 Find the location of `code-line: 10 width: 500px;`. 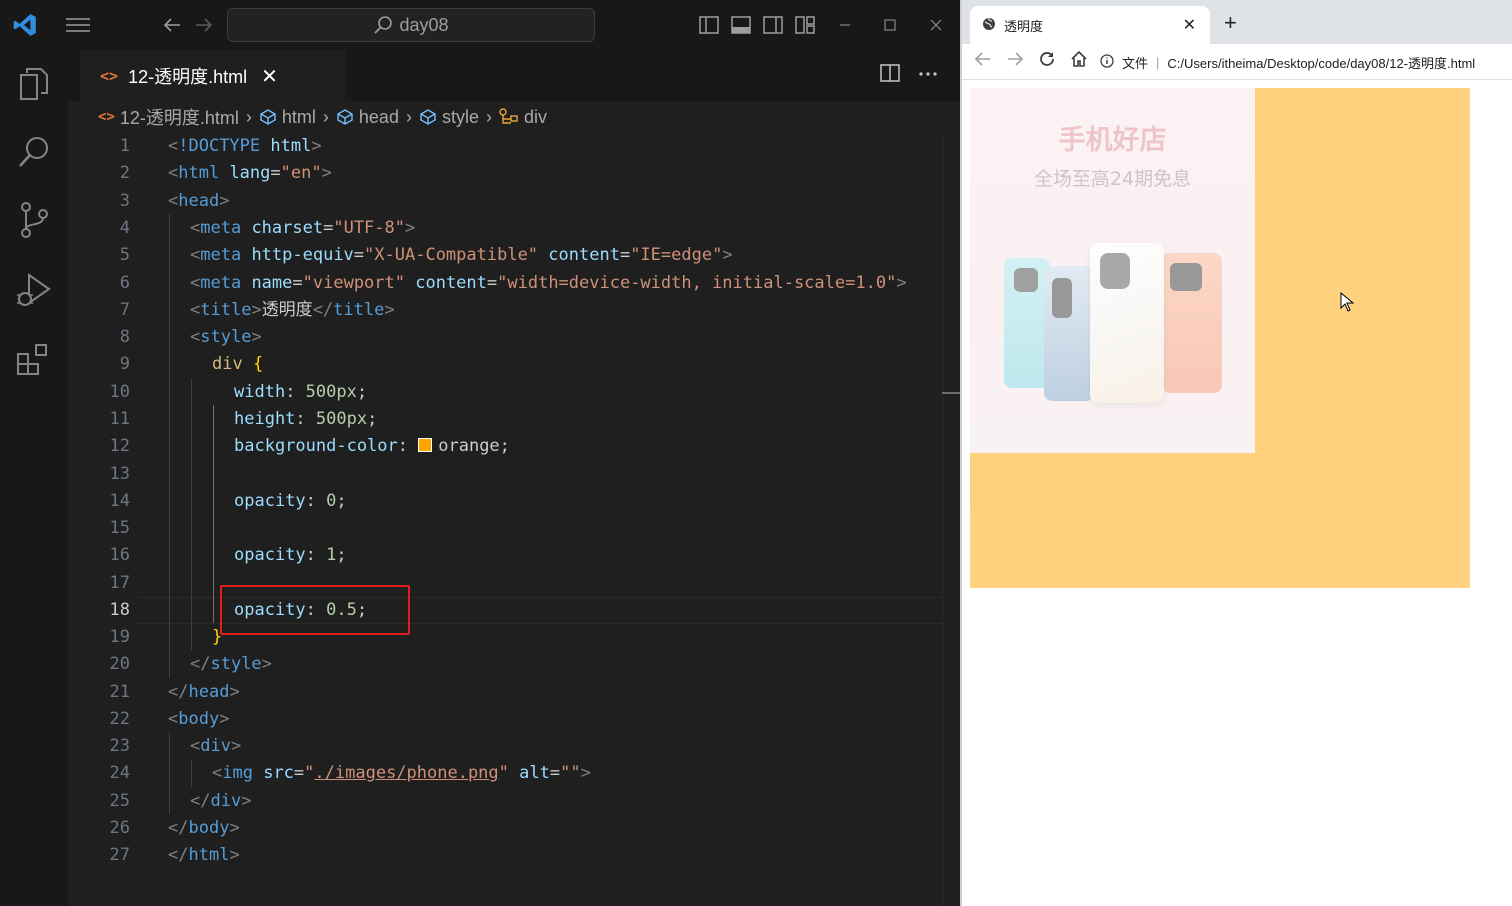

code-line: 10 width: 500px; is located at coordinates (505, 392).